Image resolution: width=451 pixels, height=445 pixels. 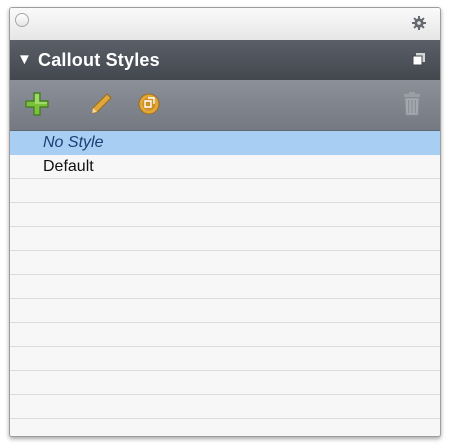 I want to click on trash-icon, so click(x=412, y=104).